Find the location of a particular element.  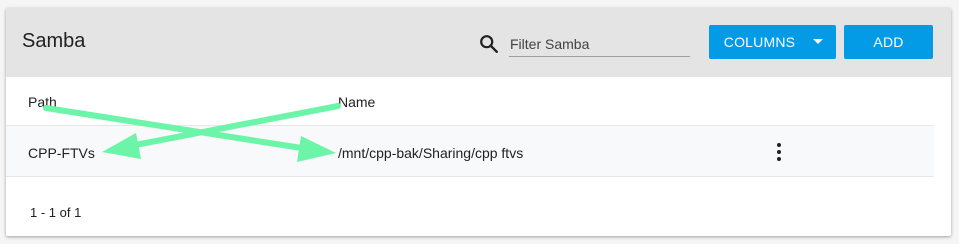

page-title: Samba is located at coordinates (54, 41).